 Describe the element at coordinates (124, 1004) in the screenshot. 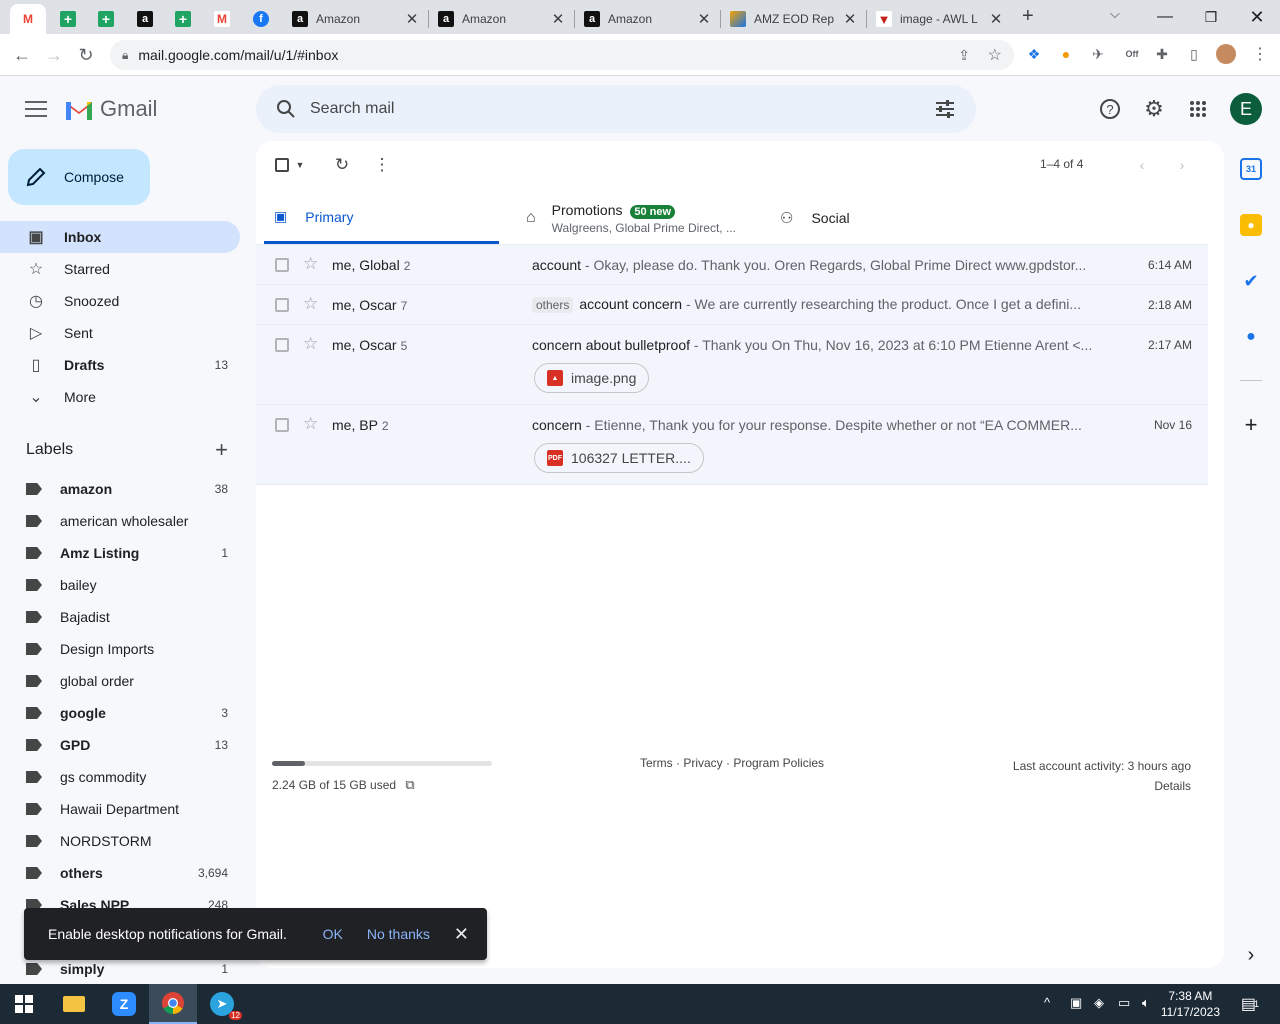

I see `zoom-app-icon: Z` at that location.